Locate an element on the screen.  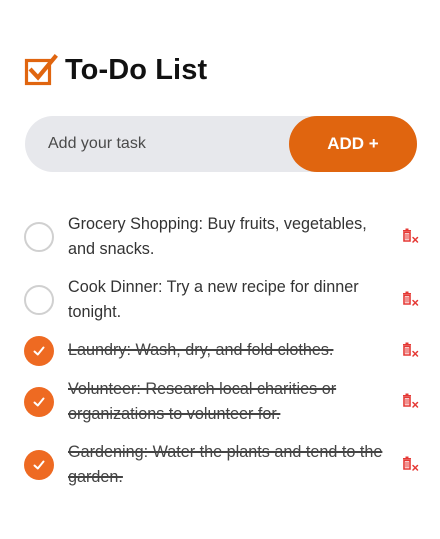
task-item: Laundry: Wash, dry, and fold clothes. is located at coordinates (222, 350).